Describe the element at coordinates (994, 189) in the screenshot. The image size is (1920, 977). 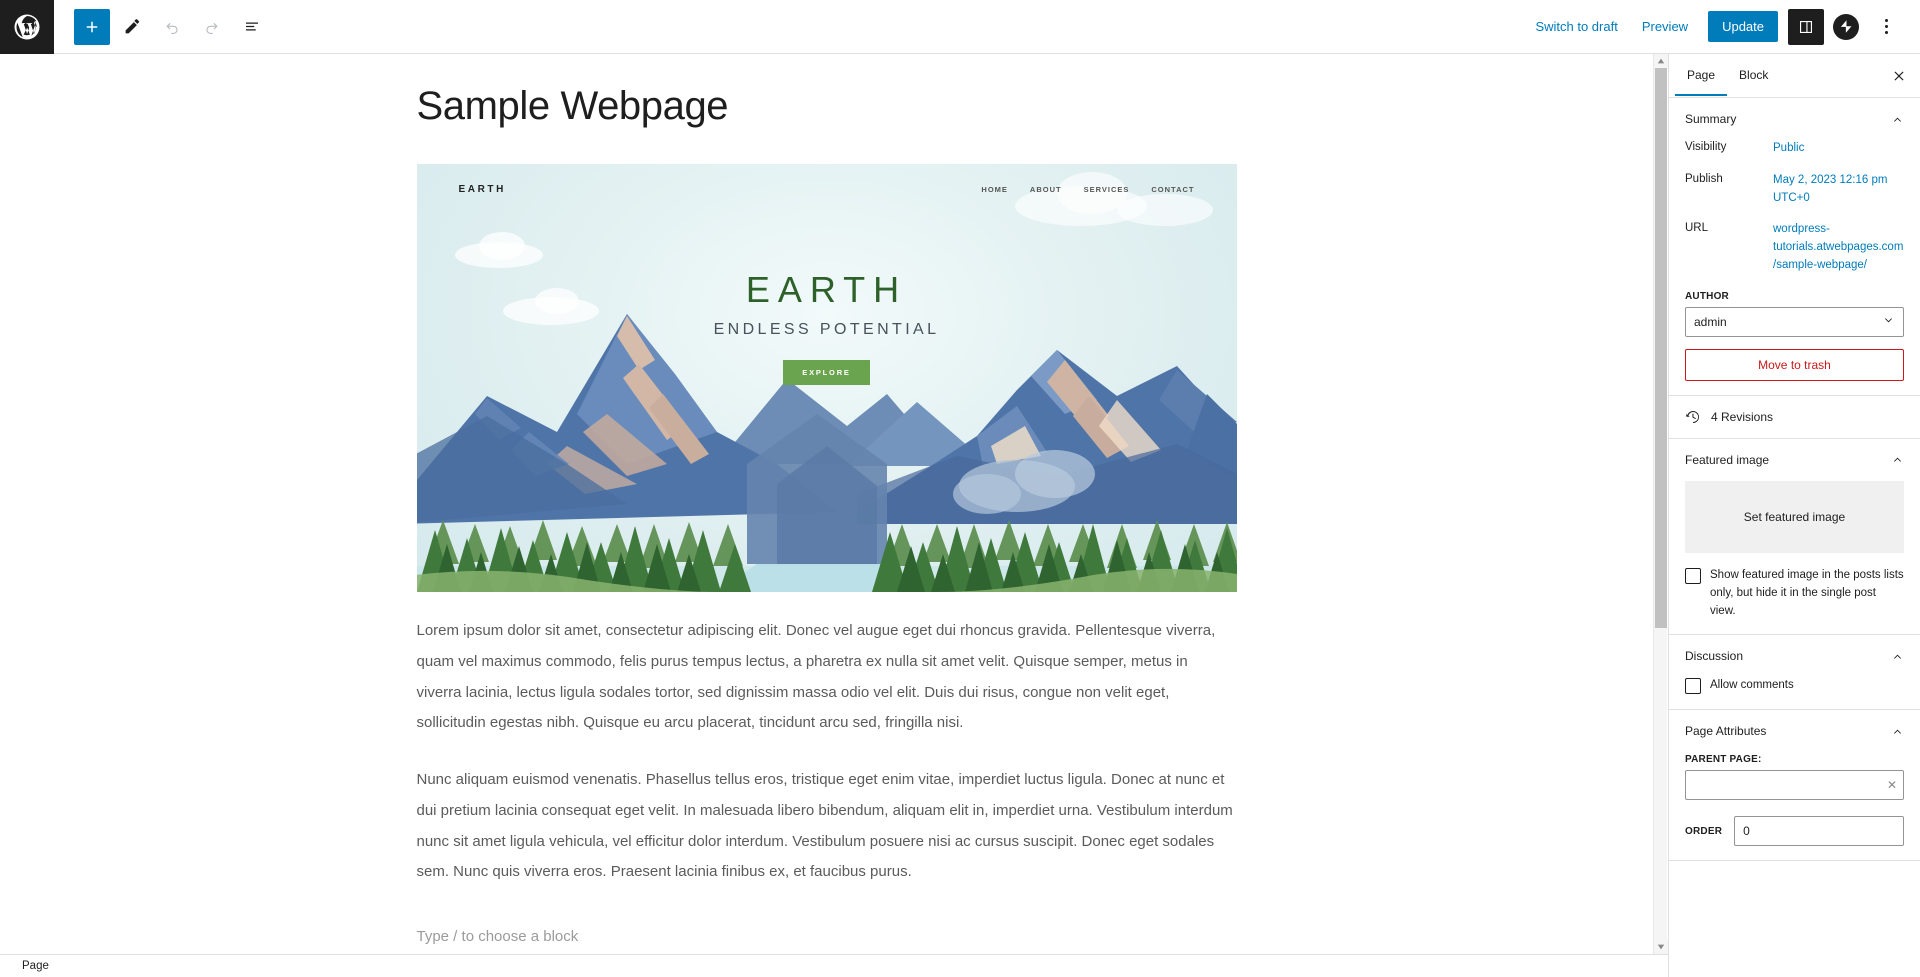
I see `hero-nav-item-home: HOME` at that location.